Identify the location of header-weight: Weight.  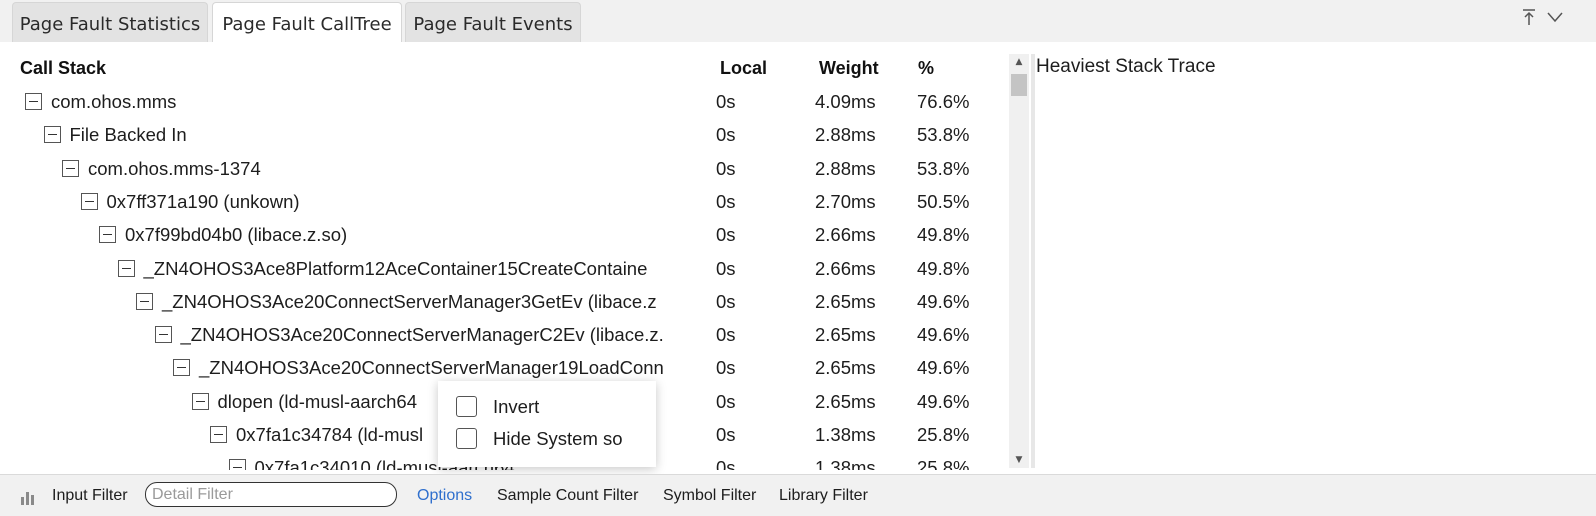
(849, 68).